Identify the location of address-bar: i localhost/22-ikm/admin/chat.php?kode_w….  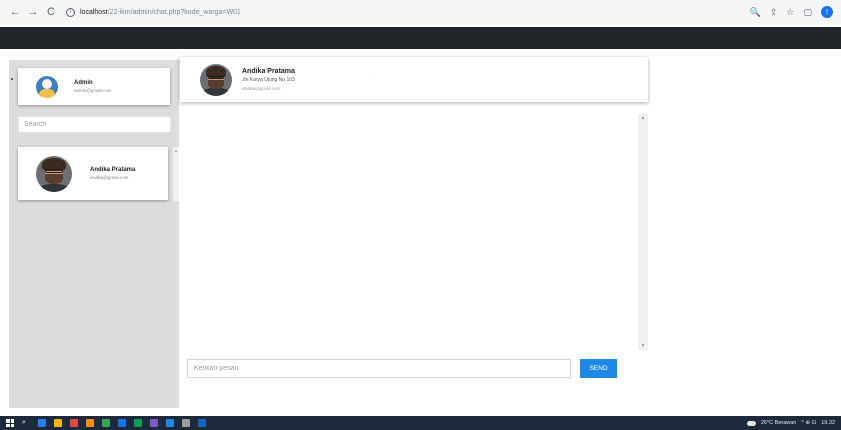
(408, 12).